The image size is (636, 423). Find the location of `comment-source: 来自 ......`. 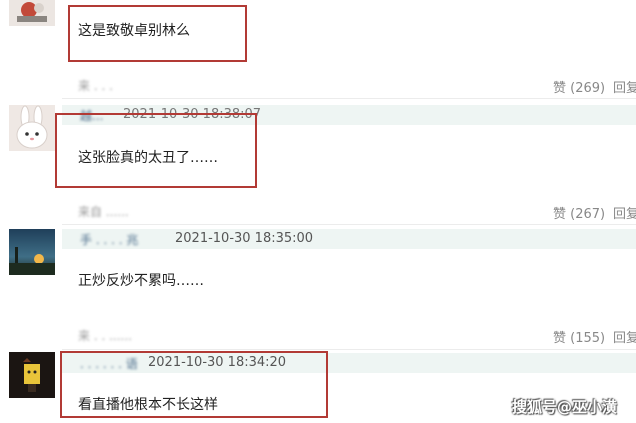

comment-source: 来自 ...... is located at coordinates (103, 212).